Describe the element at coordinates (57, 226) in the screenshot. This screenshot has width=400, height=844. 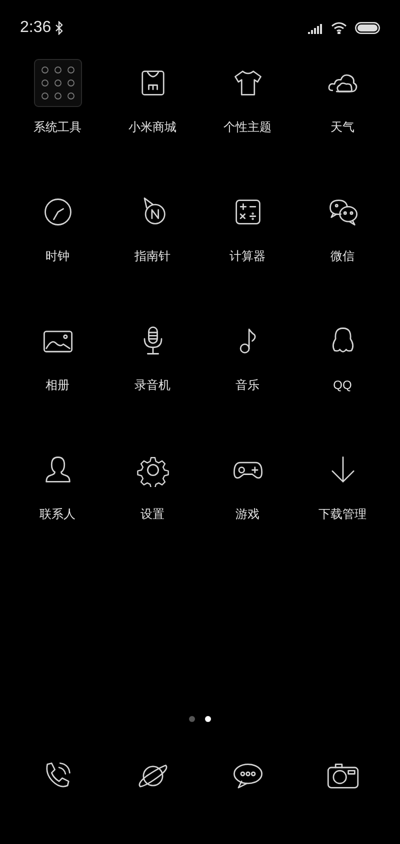
I see `app-shortcut: 时钟` at that location.